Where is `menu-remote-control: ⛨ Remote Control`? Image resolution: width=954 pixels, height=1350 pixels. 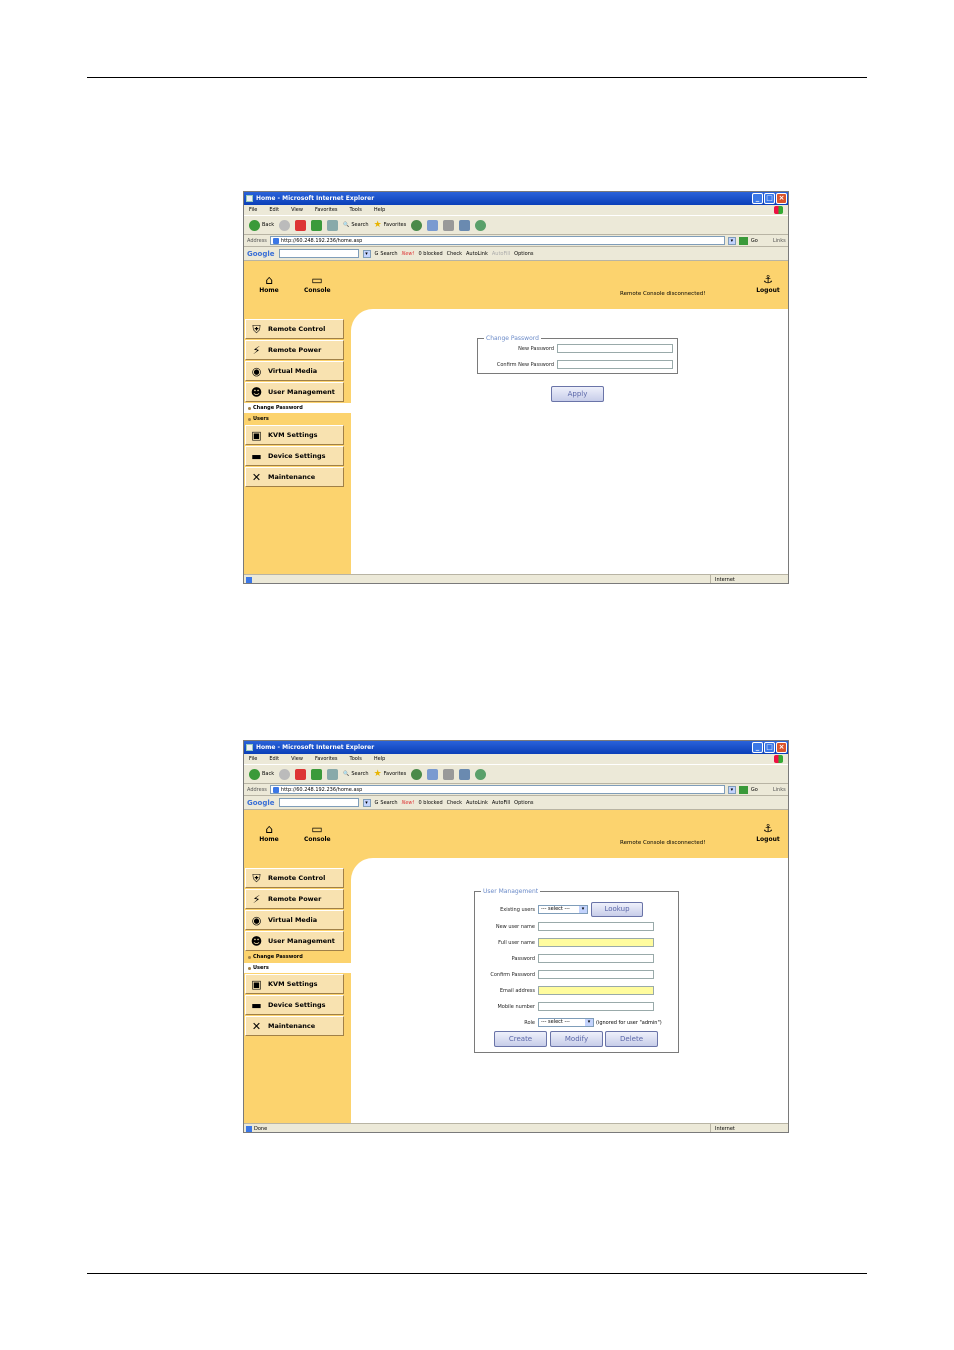
menu-remote-control: ⛨ Remote Control is located at coordinates (294, 329).